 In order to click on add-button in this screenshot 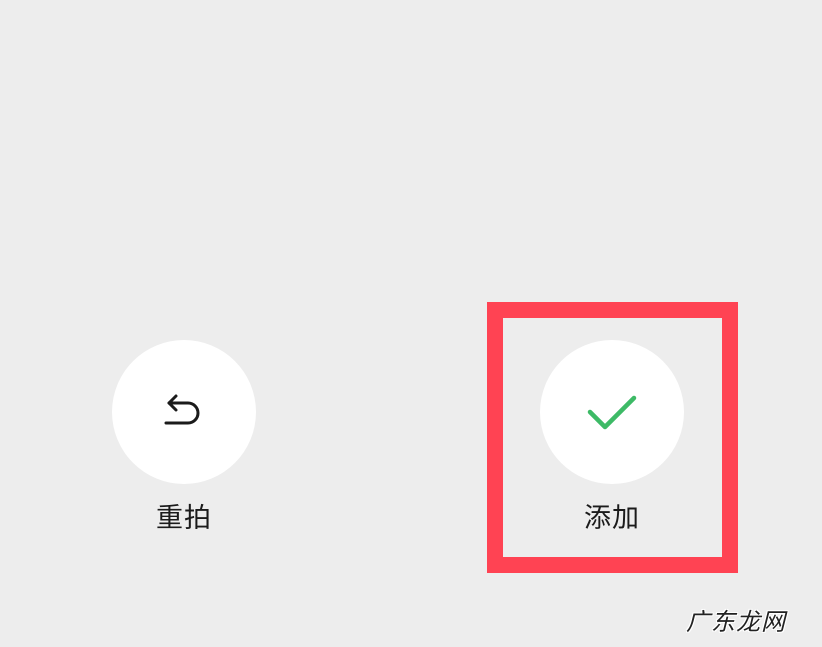, I will do `click(612, 412)`.